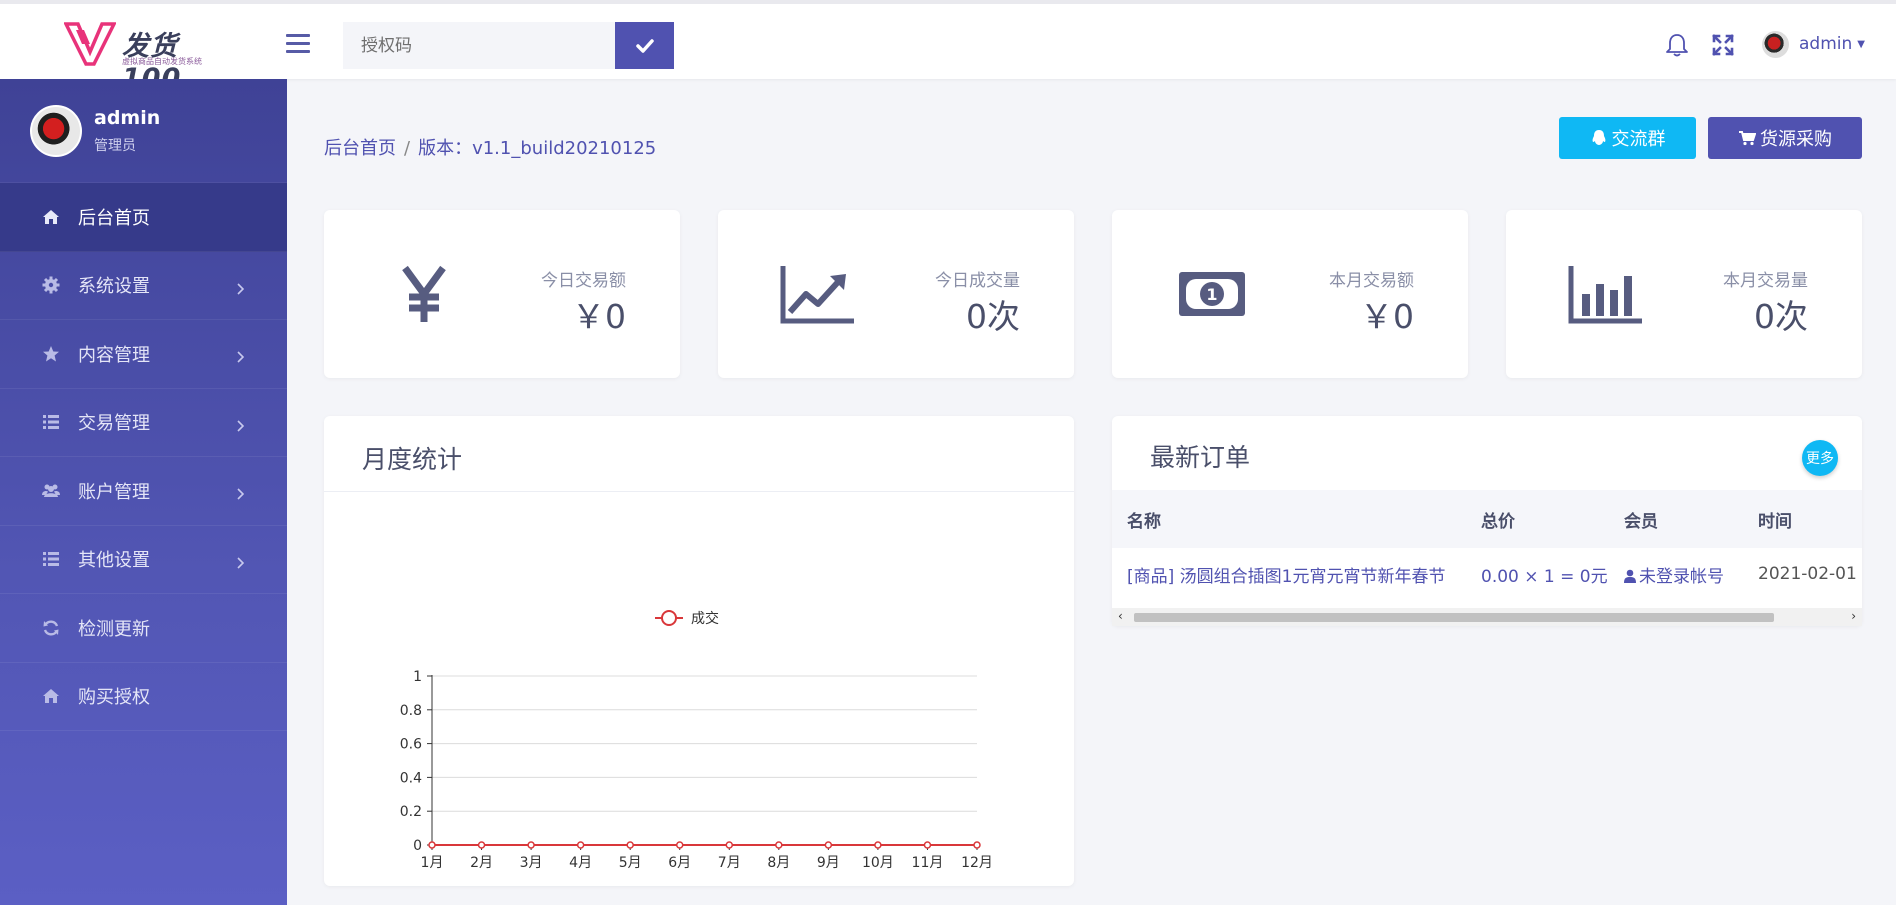 The height and width of the screenshot is (905, 1896). What do you see at coordinates (114, 698) in the screenshot?
I see `sidebar-item-label: 购买授权` at bounding box center [114, 698].